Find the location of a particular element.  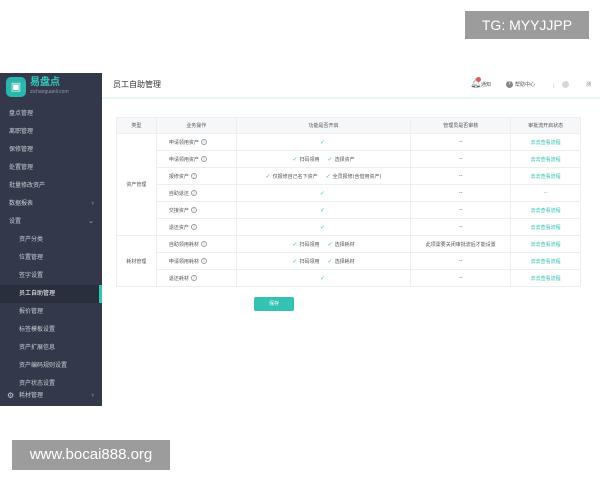

logo: ▣ 易盘点 zichanguanli.com is located at coordinates (51, 88).